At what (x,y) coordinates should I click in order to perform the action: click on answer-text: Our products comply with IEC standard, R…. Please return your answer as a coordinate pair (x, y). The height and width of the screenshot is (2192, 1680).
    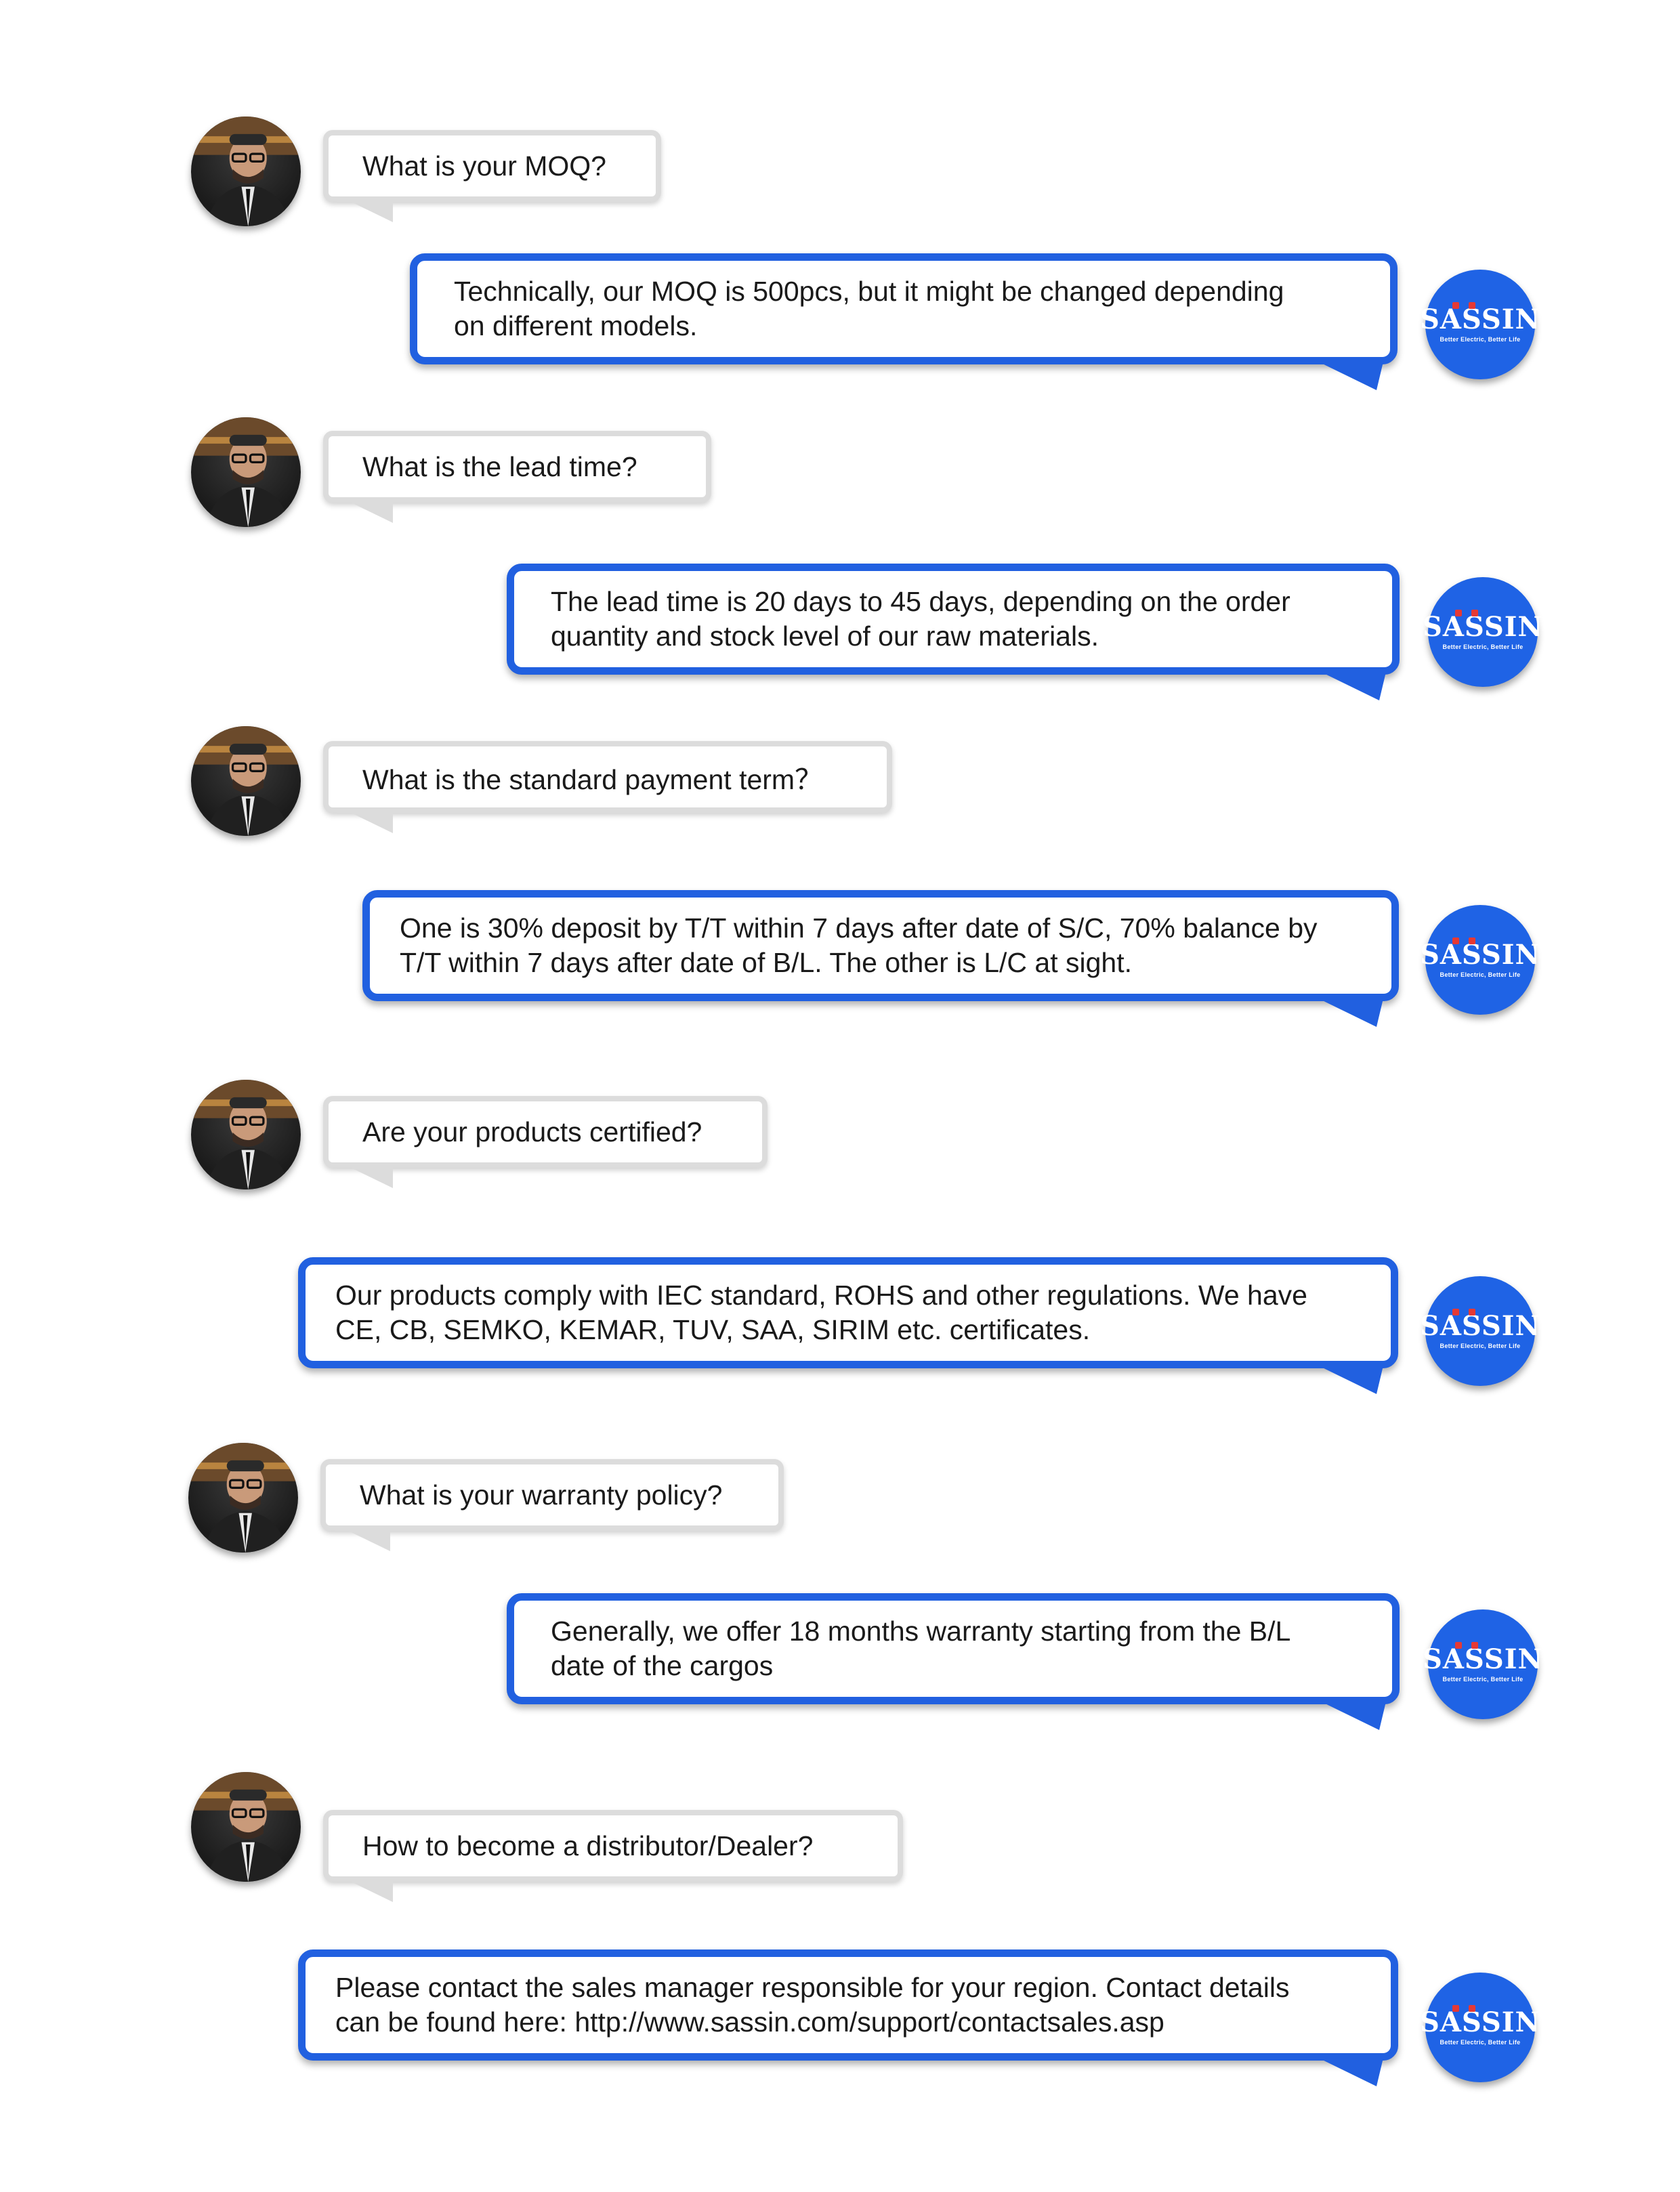
    Looking at the image, I should click on (821, 1312).